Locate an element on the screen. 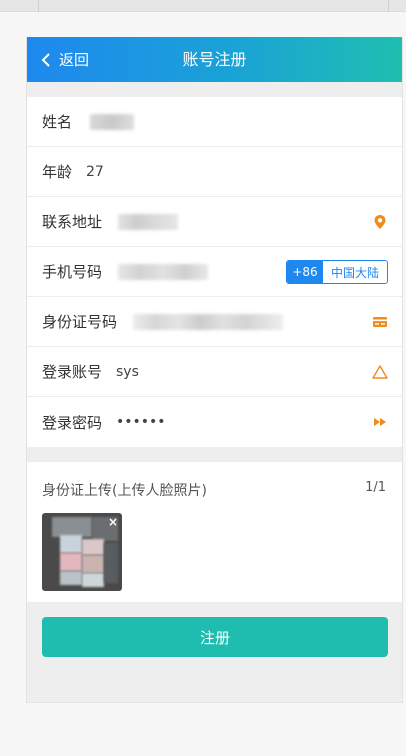  register-button: 注册 is located at coordinates (215, 637).